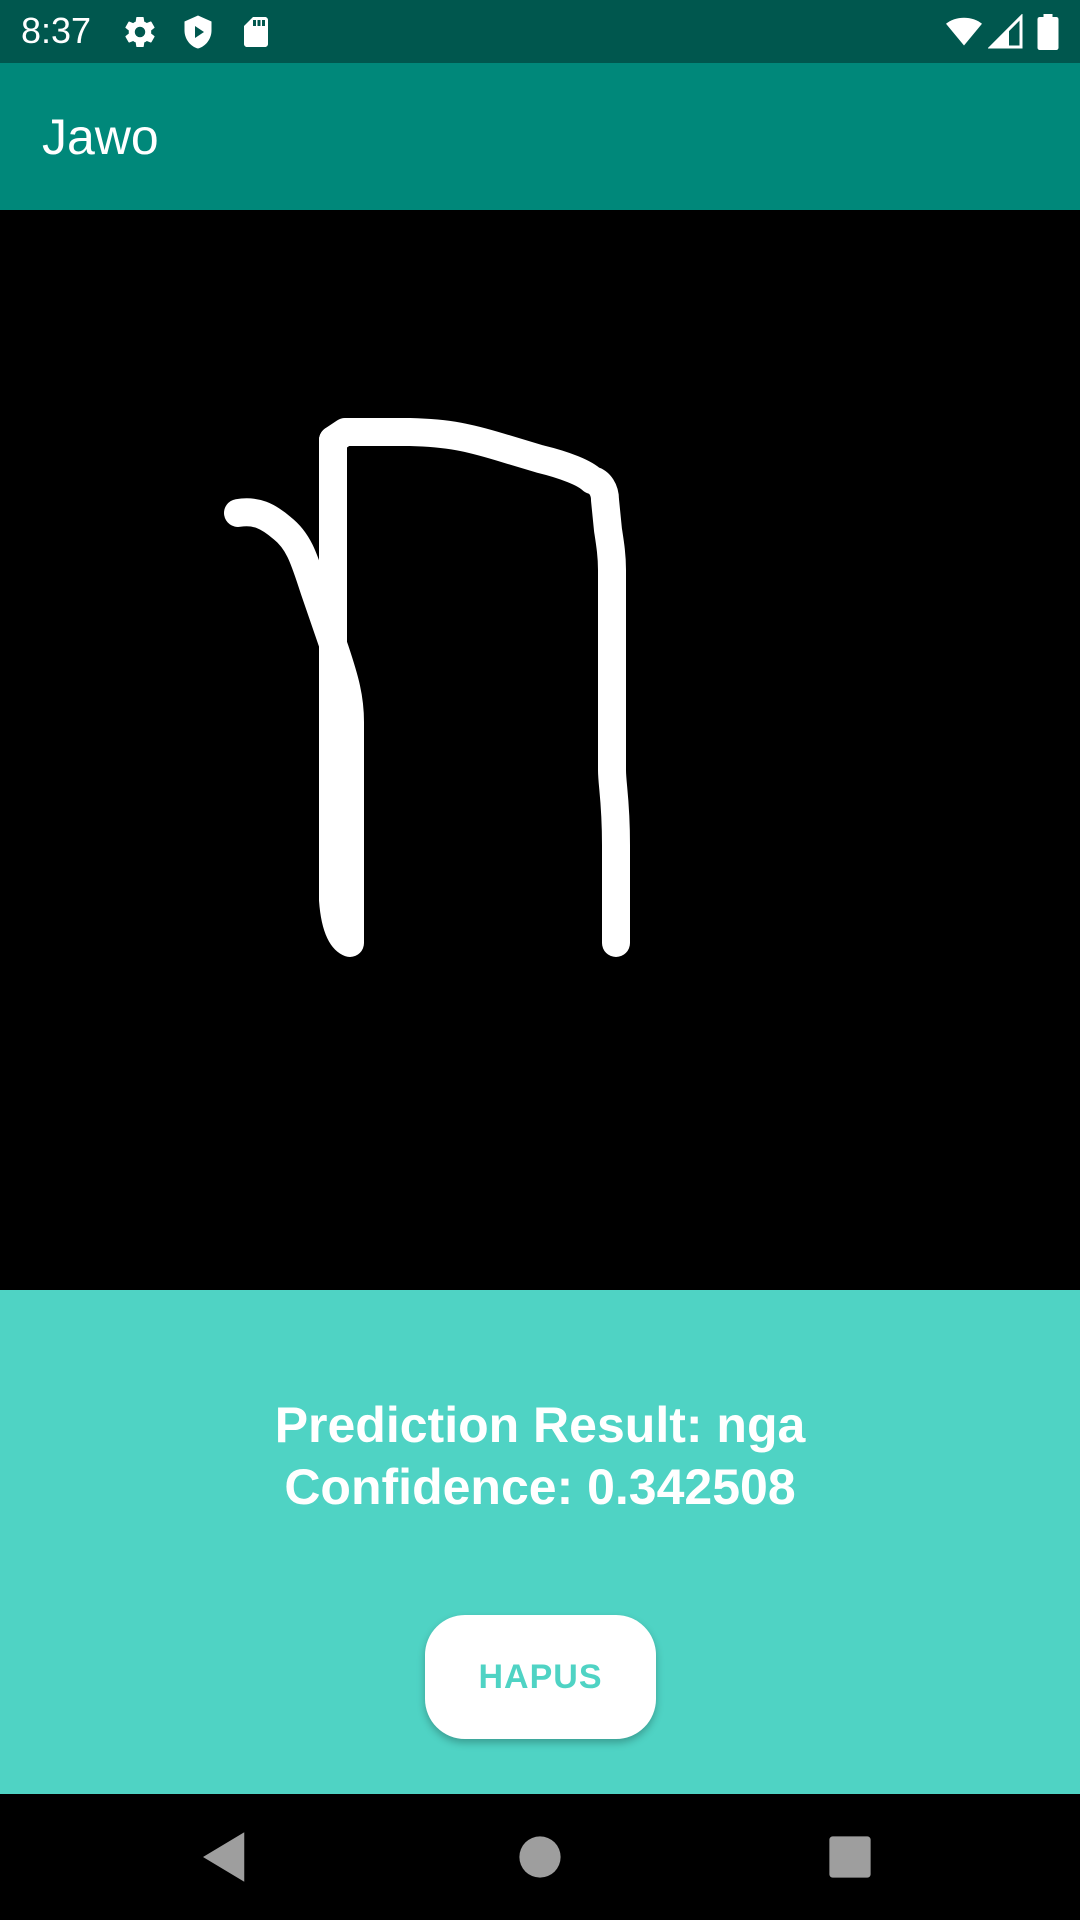  What do you see at coordinates (964, 32) in the screenshot?
I see `wifi-icon` at bounding box center [964, 32].